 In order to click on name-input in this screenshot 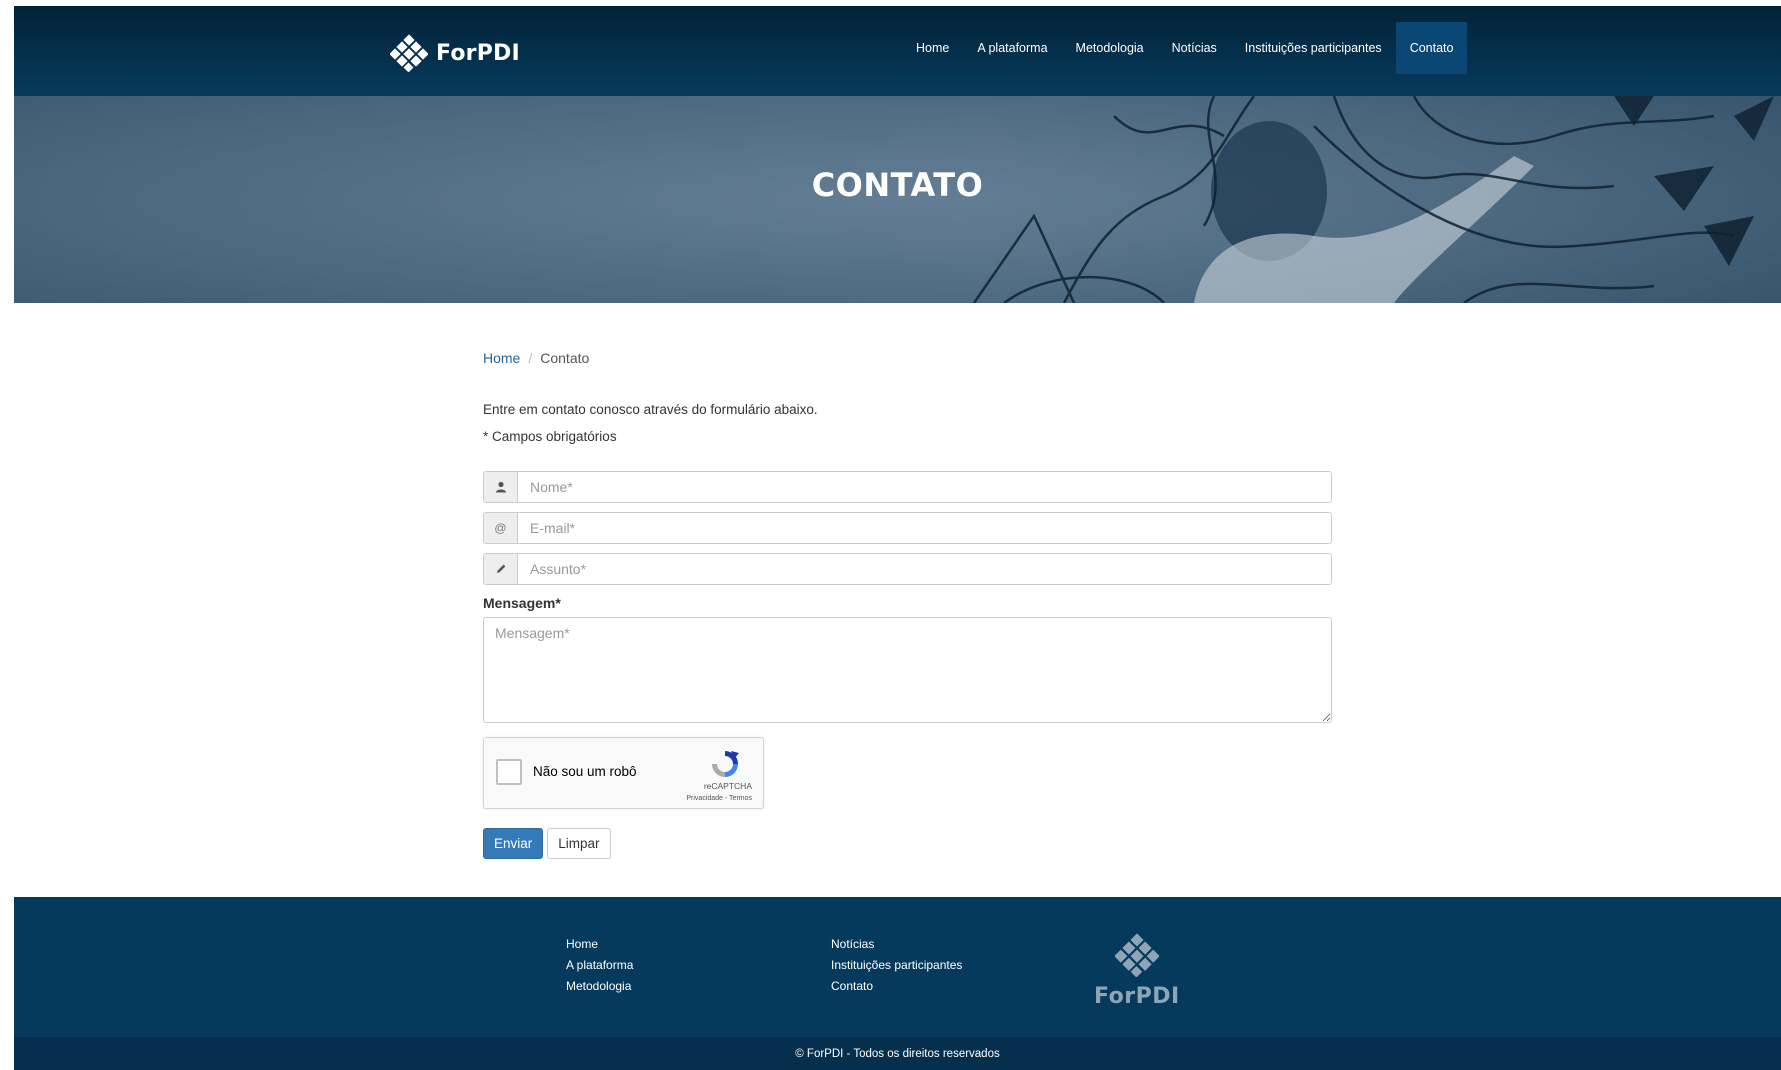, I will do `click(924, 487)`.